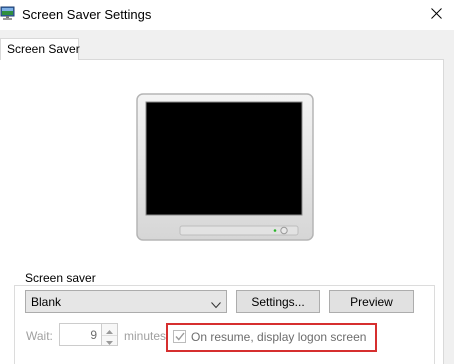 This screenshot has width=454, height=364. I want to click on tab-label: Screen Saver, so click(43, 49).